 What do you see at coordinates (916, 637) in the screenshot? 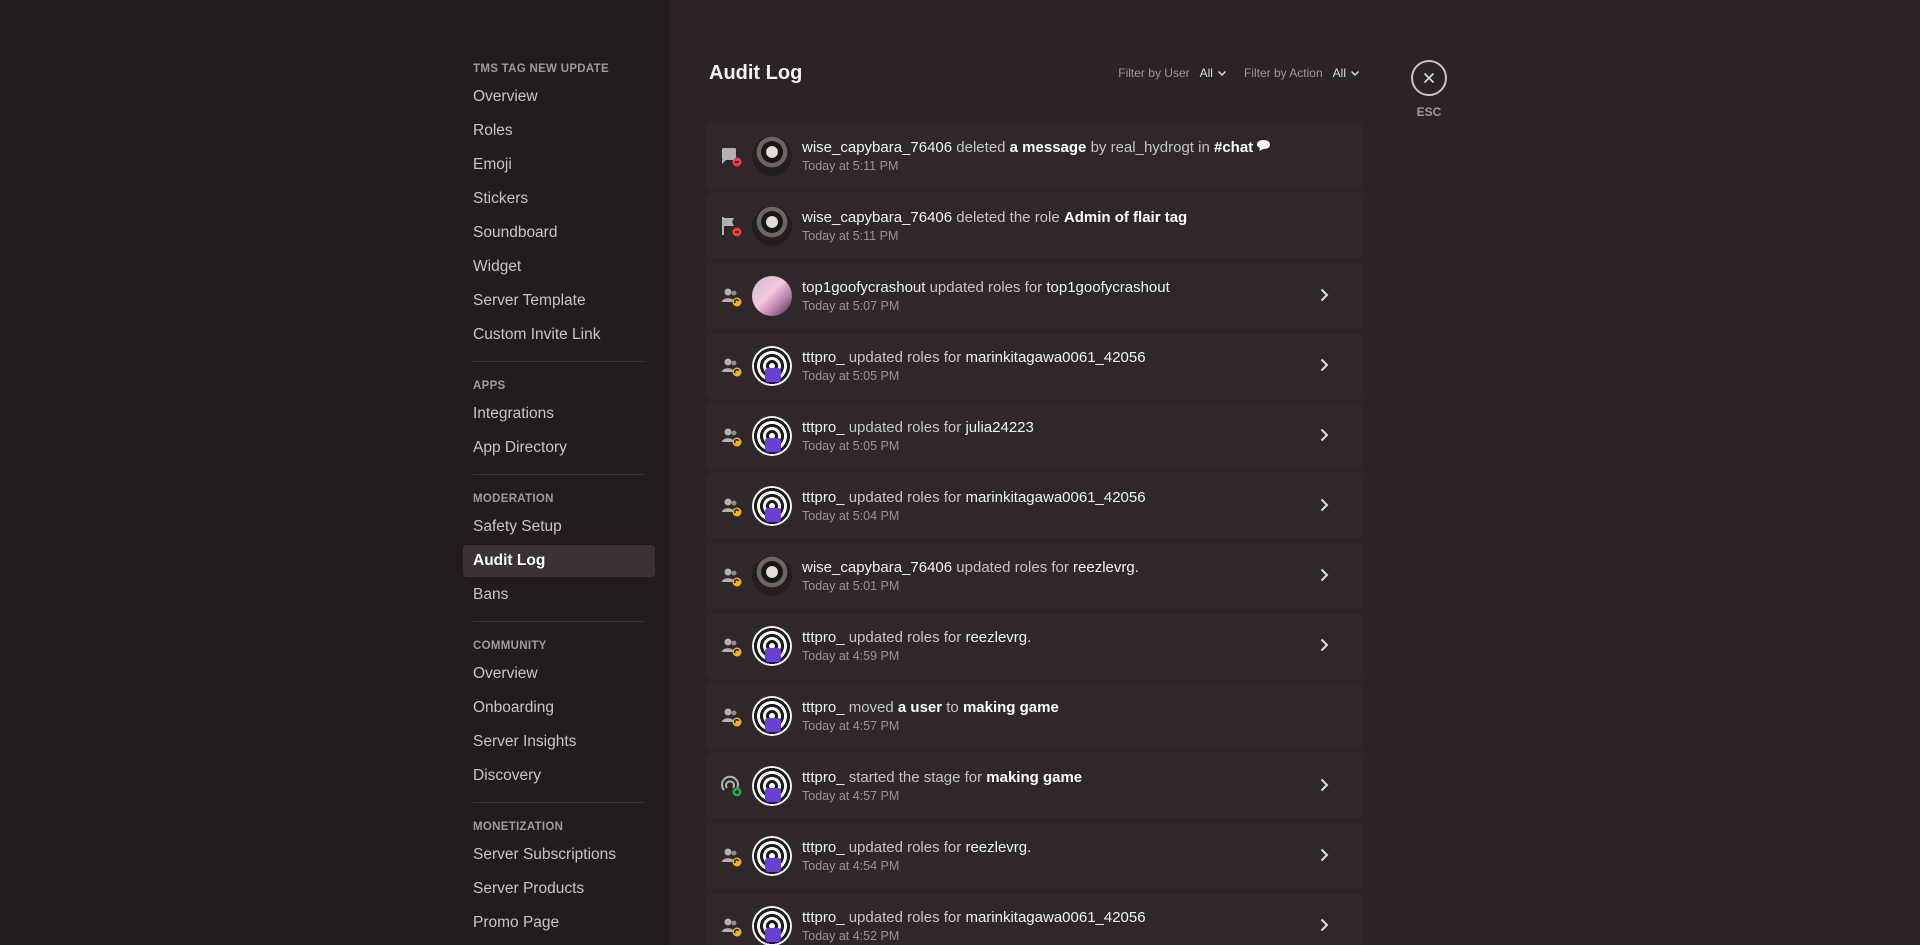
I see `log-entry-description: tttpro_ updated roles for reezlevrg.` at bounding box center [916, 637].